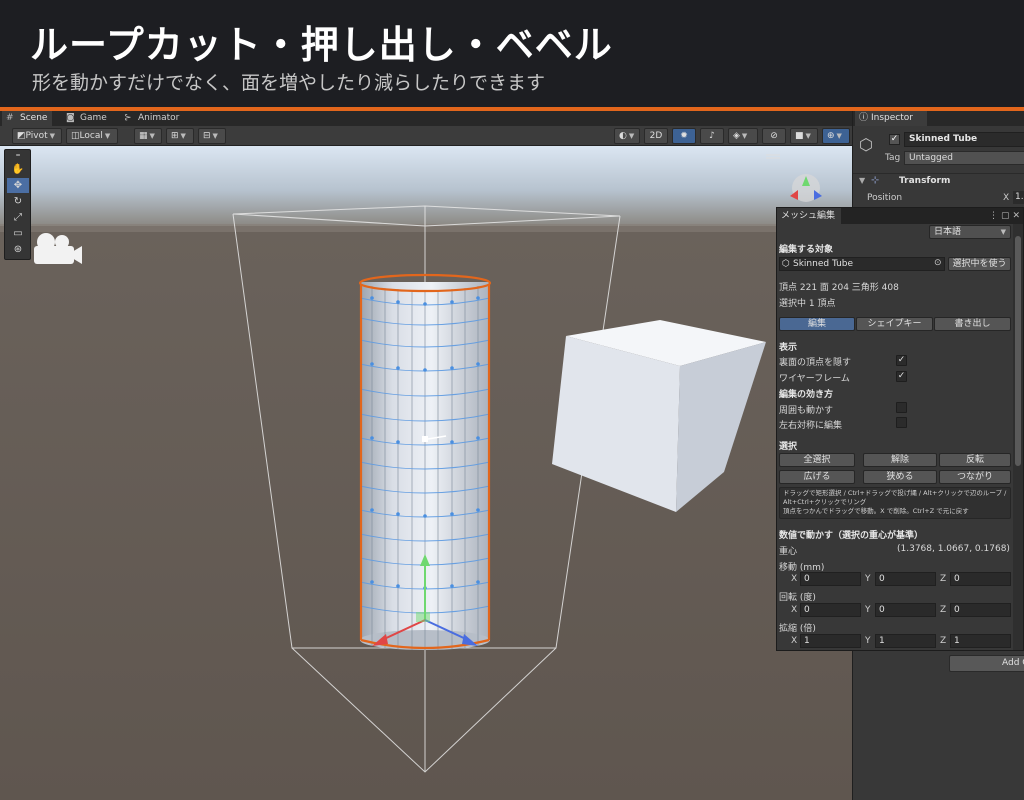  Describe the element at coordinates (839, 288) in the screenshot. I see `mesh-stats: 頂点 221 面 204 三角形 408` at that location.